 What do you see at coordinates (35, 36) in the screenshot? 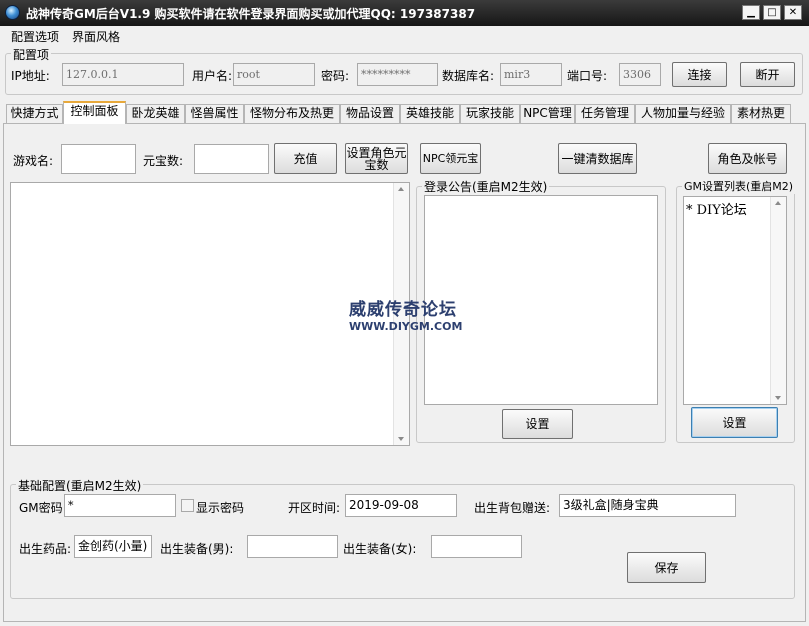
I see `menu-config-options: 配置选项` at bounding box center [35, 36].